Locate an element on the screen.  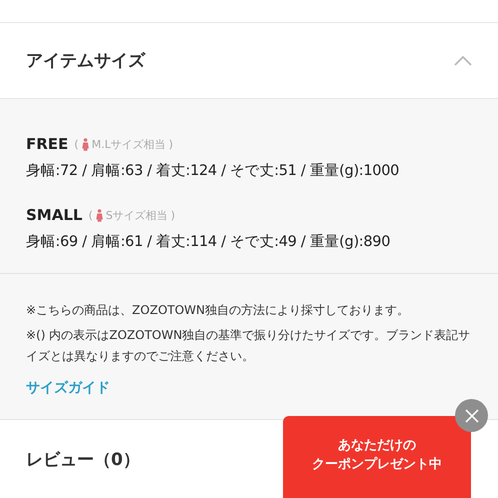
coupon-text: クーポンプレゼント中 is located at coordinates (377, 465).